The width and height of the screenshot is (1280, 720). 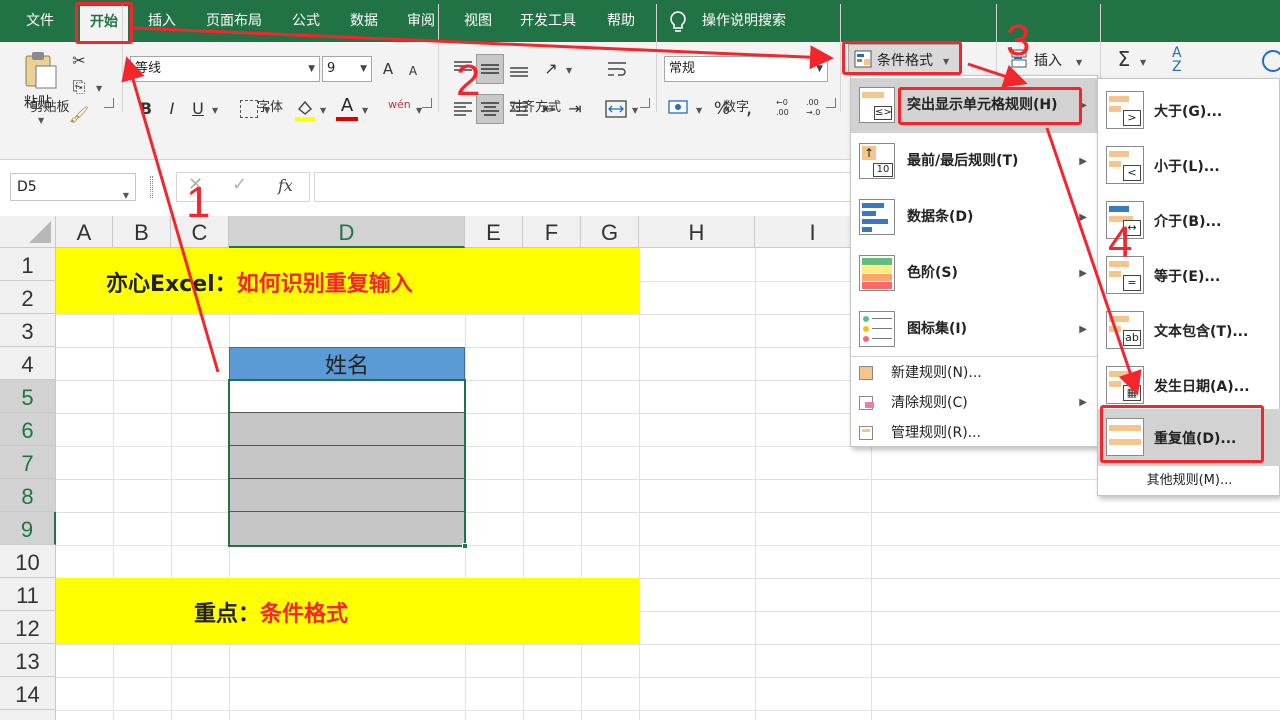 What do you see at coordinates (1018, 40) in the screenshot?
I see `step-number-3: 3` at bounding box center [1018, 40].